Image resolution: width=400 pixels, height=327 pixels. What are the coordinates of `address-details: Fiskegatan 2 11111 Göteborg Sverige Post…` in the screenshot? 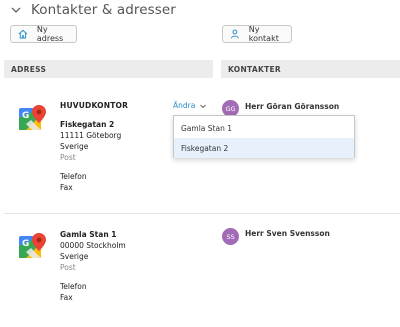 It's located at (90, 156).